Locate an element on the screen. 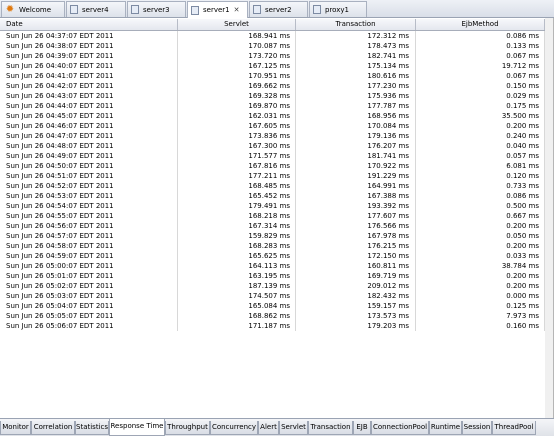 The image size is (554, 436). close-icon: ✕ is located at coordinates (237, 10).